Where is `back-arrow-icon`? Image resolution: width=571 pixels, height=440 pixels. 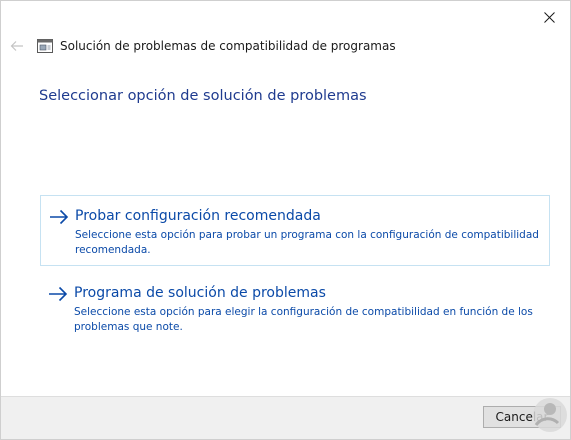
back-arrow-icon is located at coordinates (16, 46).